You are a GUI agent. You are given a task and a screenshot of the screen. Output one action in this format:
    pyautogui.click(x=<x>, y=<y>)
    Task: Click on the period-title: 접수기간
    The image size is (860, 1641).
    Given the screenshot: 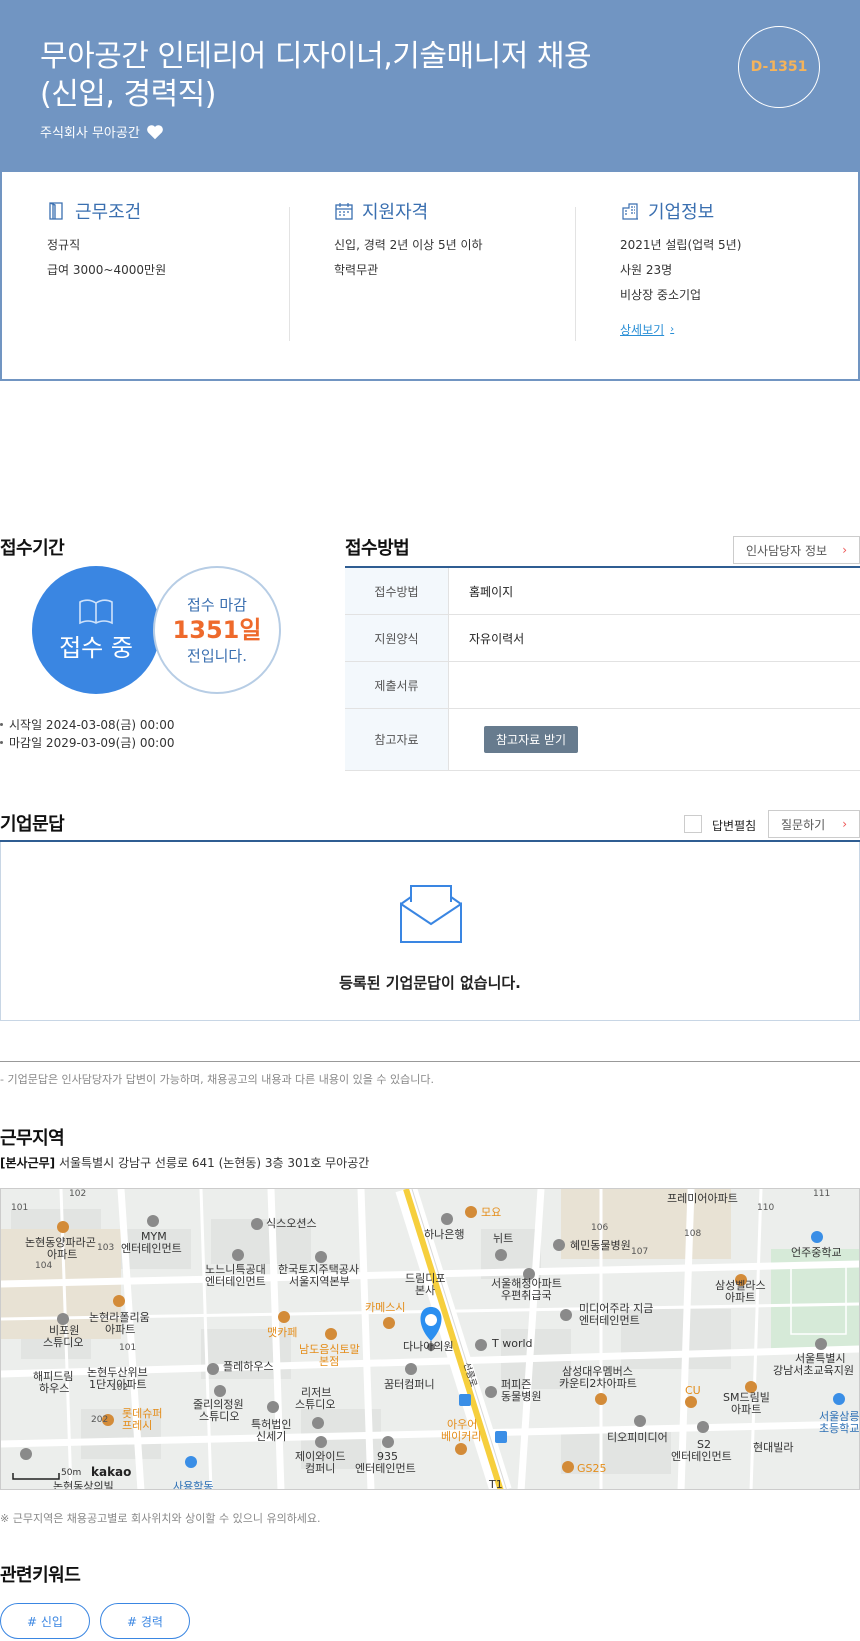 What is the action you would take?
    pyautogui.click(x=32, y=548)
    